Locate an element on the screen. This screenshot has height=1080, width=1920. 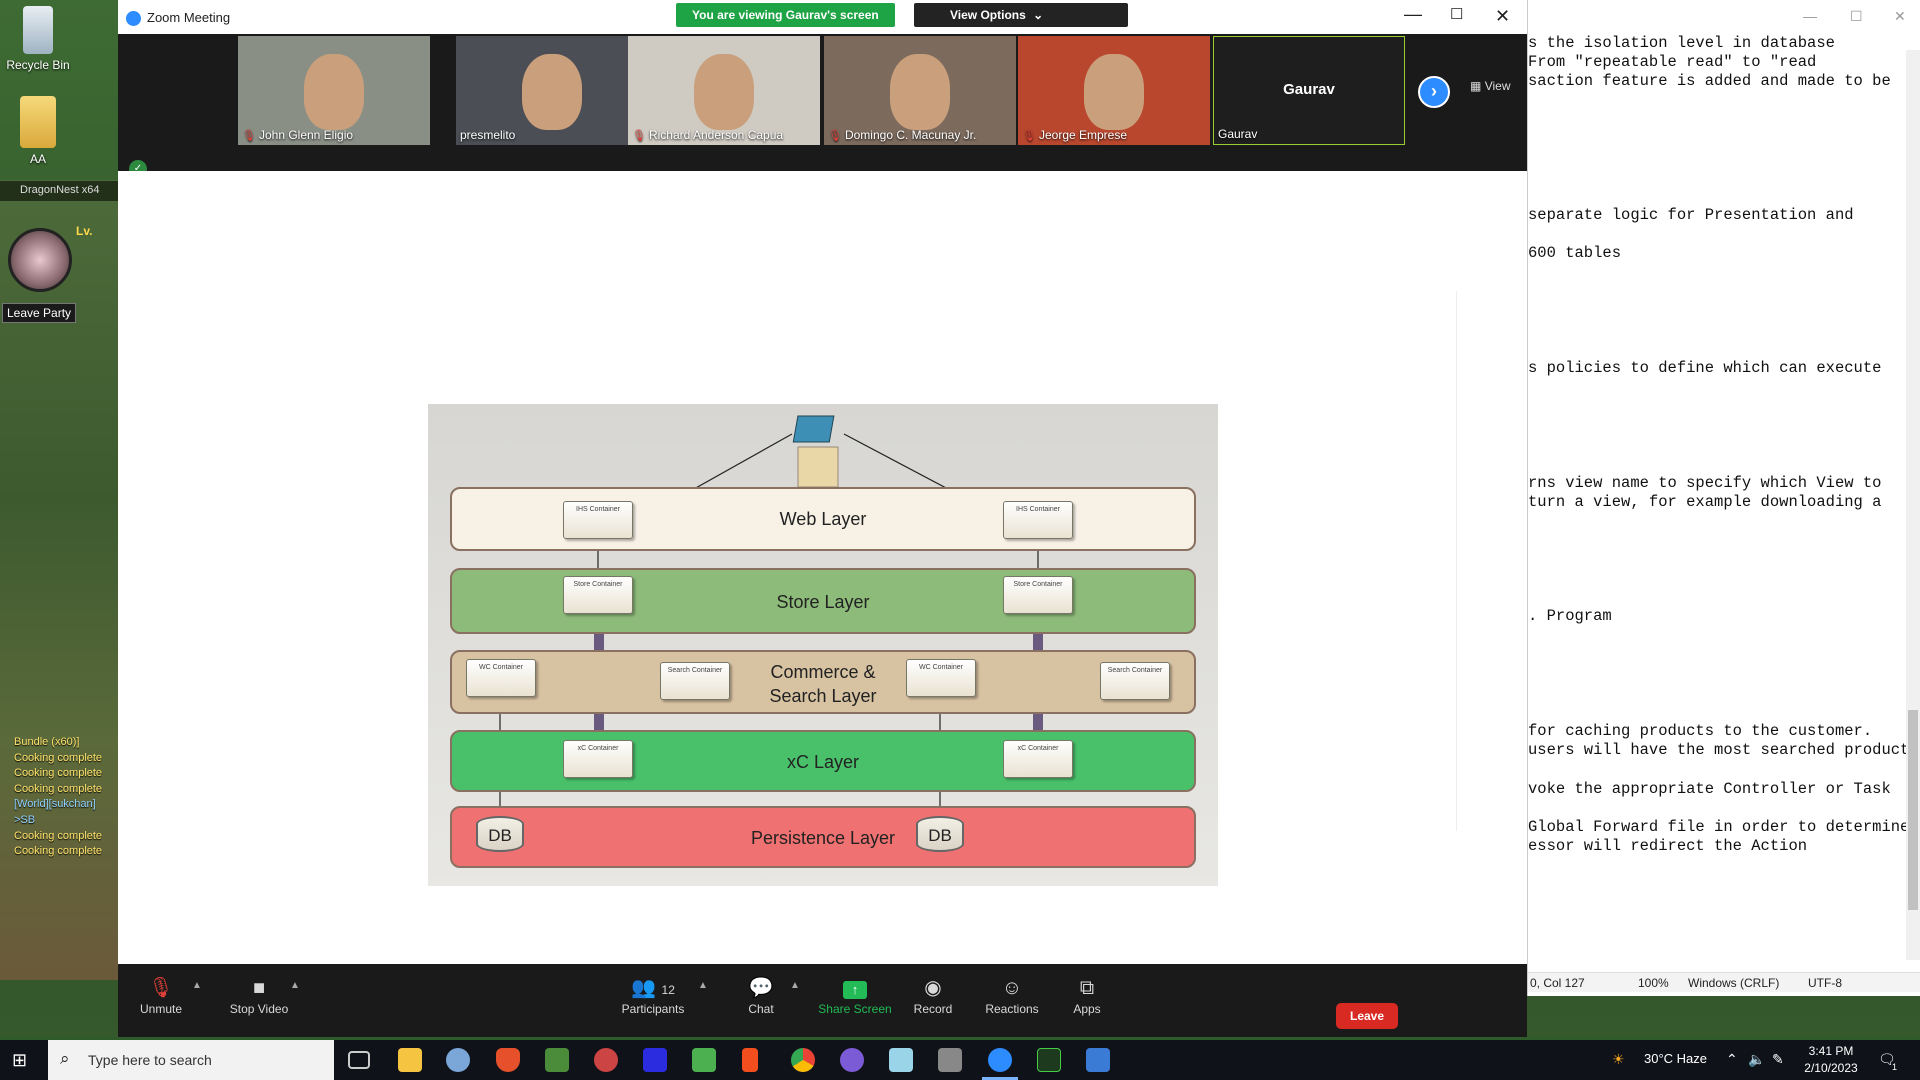
share-screen-button: ↑ Share Screen is located at coordinates (855, 995).